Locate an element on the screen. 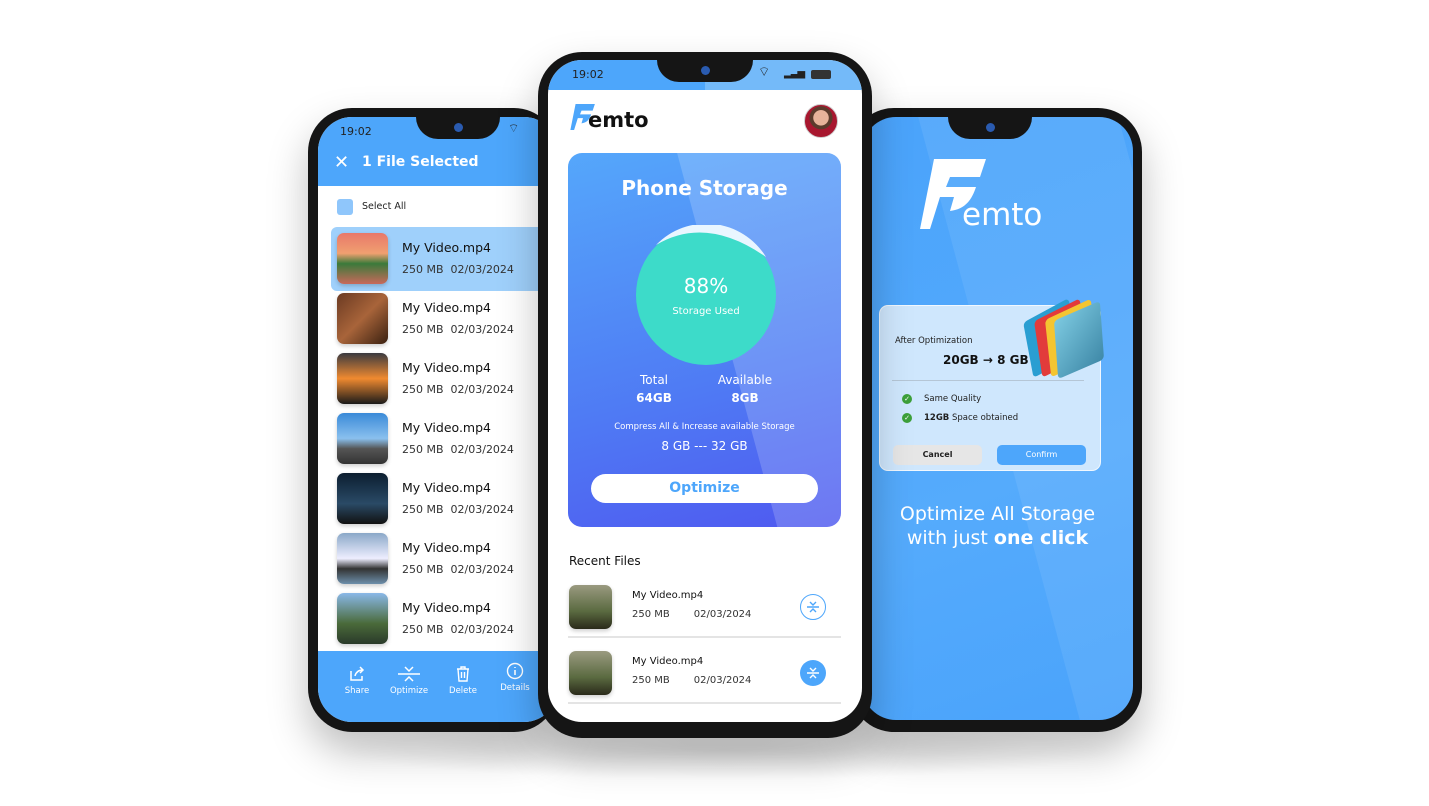 This screenshot has width=1429, height=806. trash-icon is located at coordinates (463, 674).